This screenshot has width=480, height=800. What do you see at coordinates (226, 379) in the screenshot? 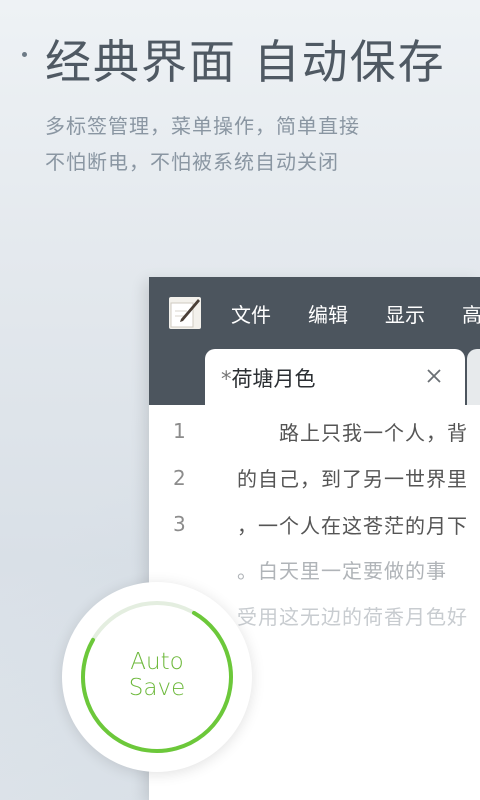
I see `tab-modified-marker: *` at bounding box center [226, 379].